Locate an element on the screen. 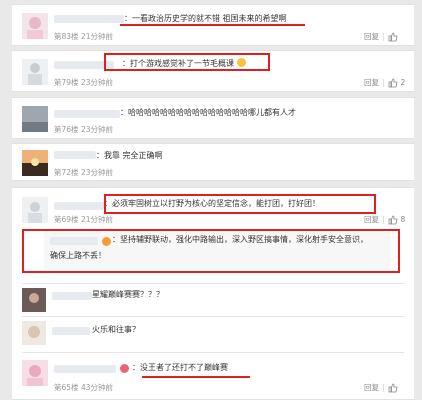 Image resolution: width=422 pixels, height=400 pixels. comment-meta: 第72楼 23分钟前 is located at coordinates (83, 172).